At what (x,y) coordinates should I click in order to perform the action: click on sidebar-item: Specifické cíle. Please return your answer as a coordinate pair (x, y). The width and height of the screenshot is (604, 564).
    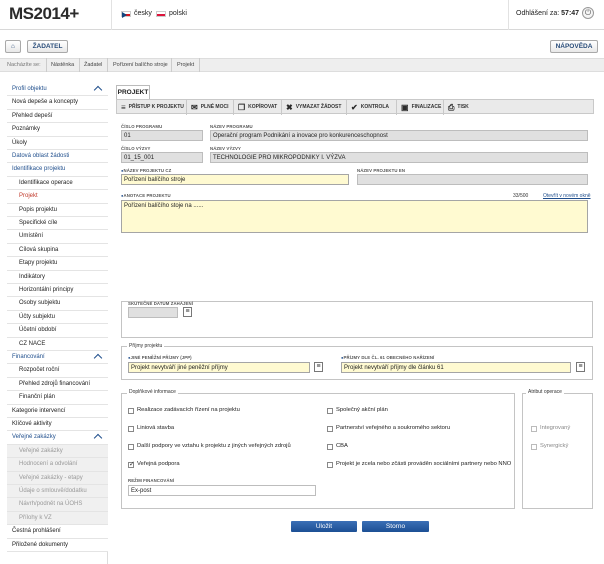
    Looking at the image, I should click on (57, 224).